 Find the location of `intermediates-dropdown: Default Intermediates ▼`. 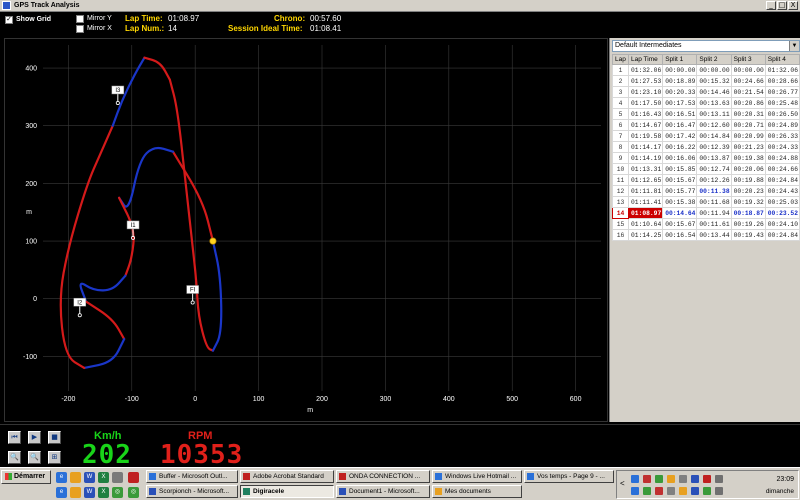

intermediates-dropdown: Default Intermediates ▼ is located at coordinates (706, 46).